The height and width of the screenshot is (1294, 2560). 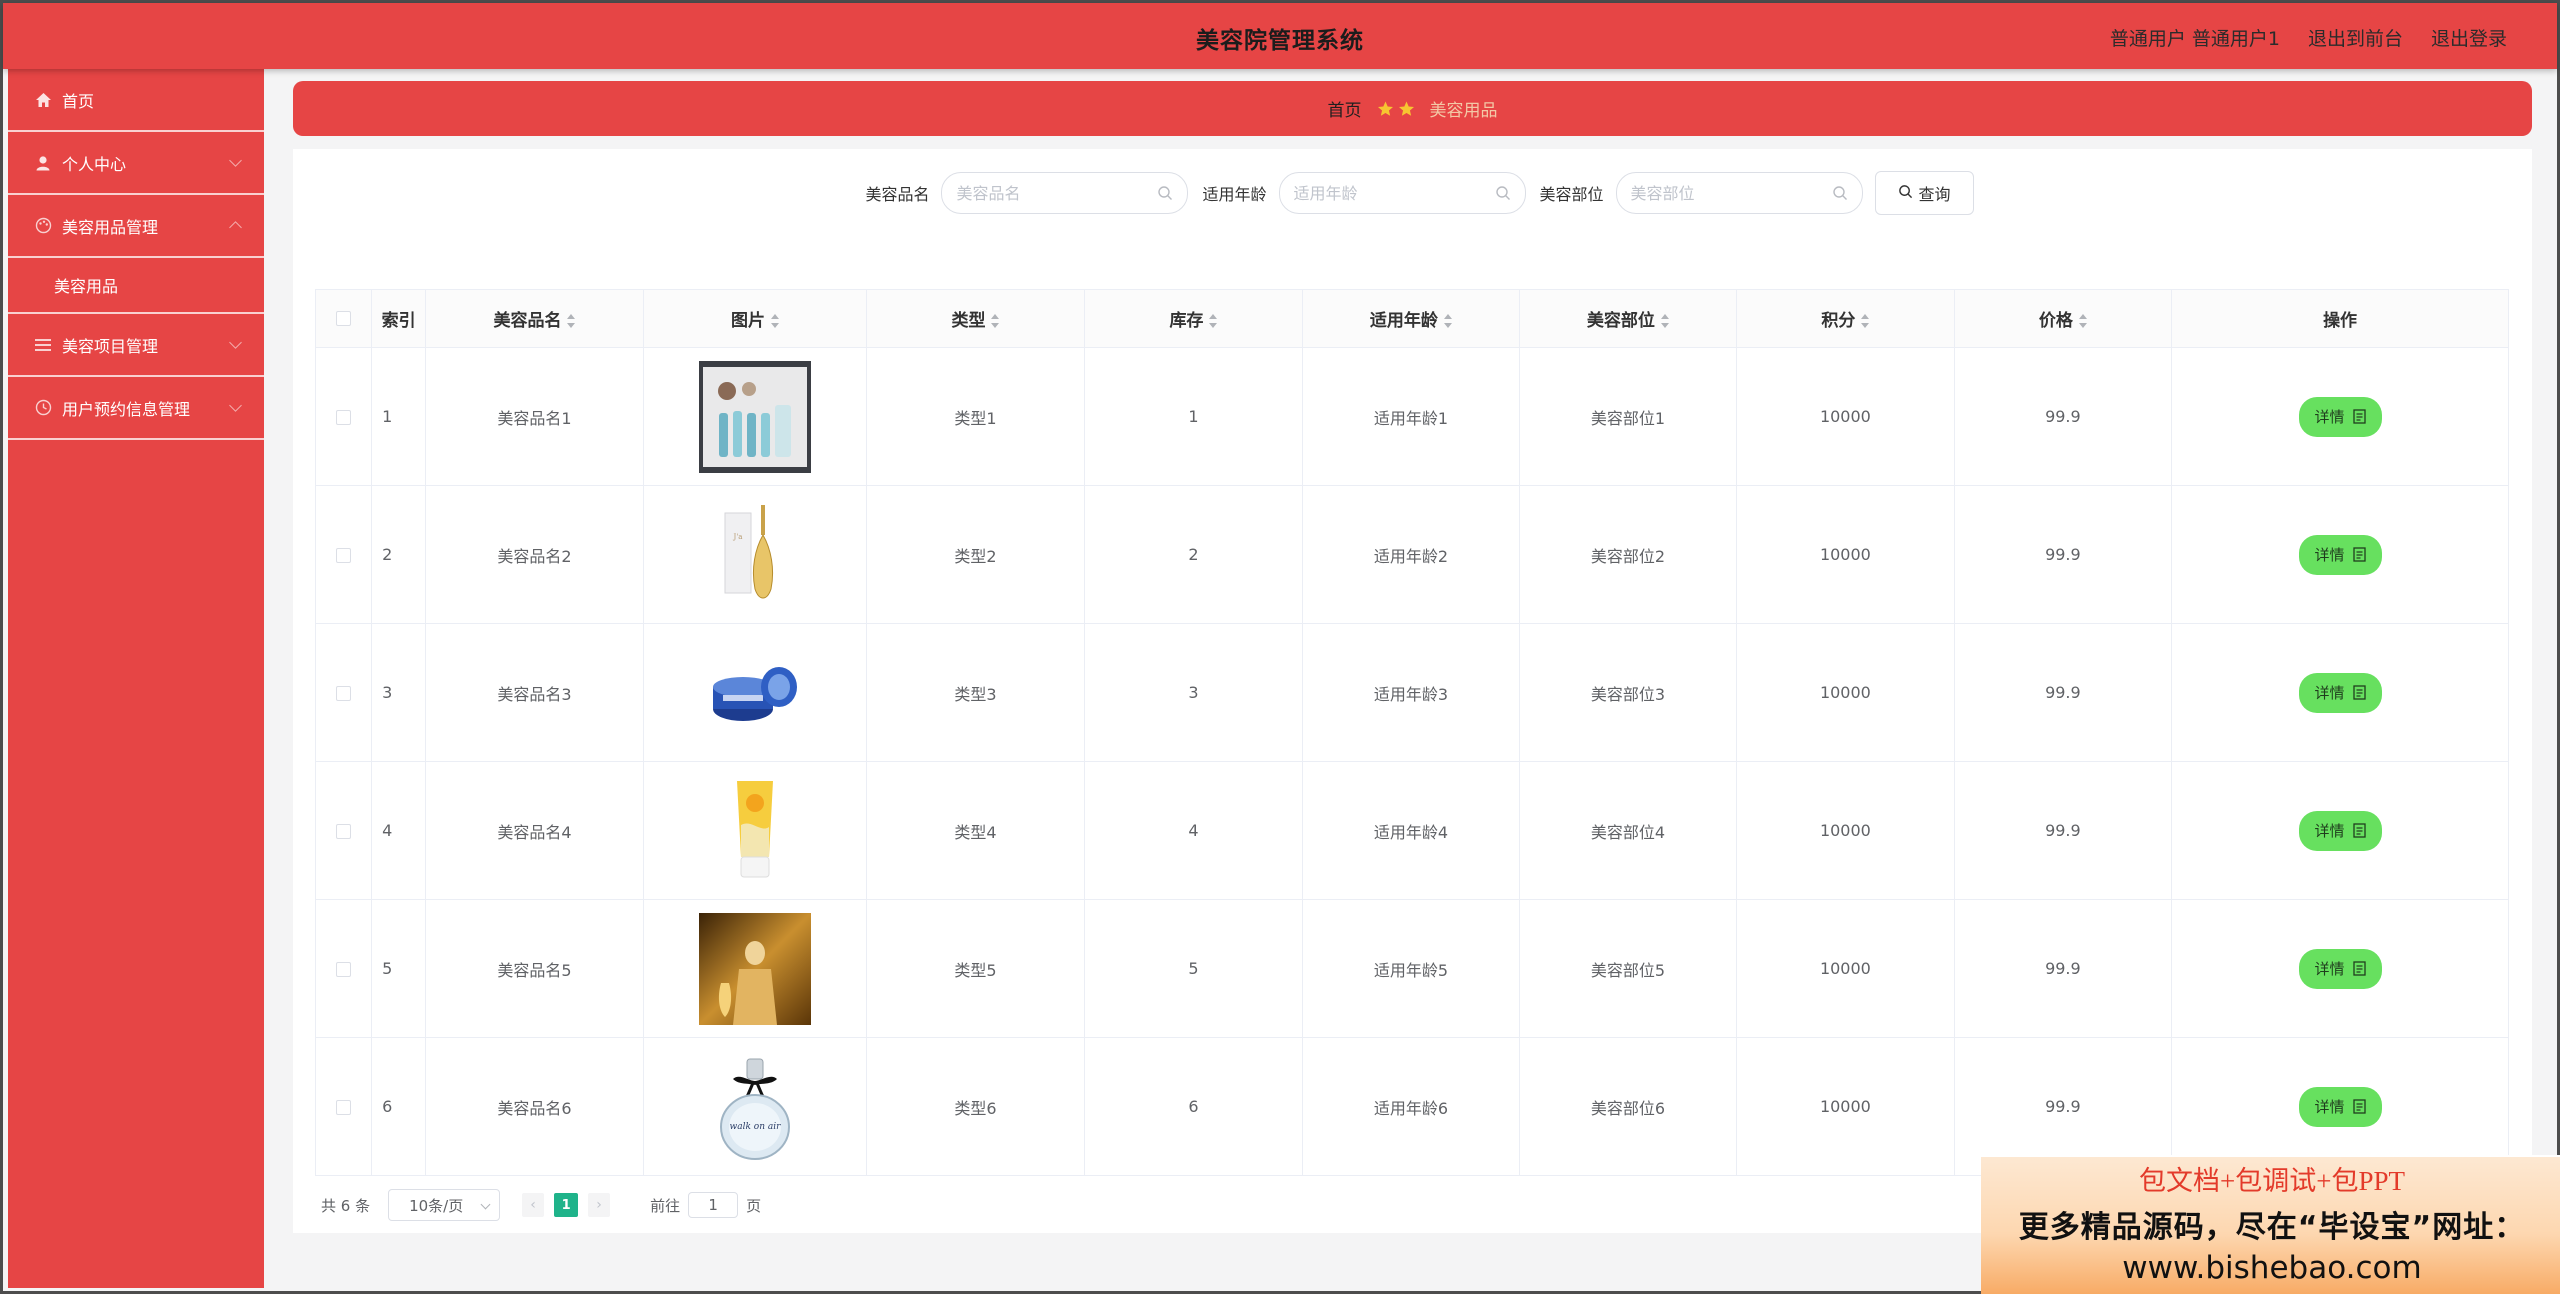 I want to click on type-cell: 类型4, so click(x=975, y=830).